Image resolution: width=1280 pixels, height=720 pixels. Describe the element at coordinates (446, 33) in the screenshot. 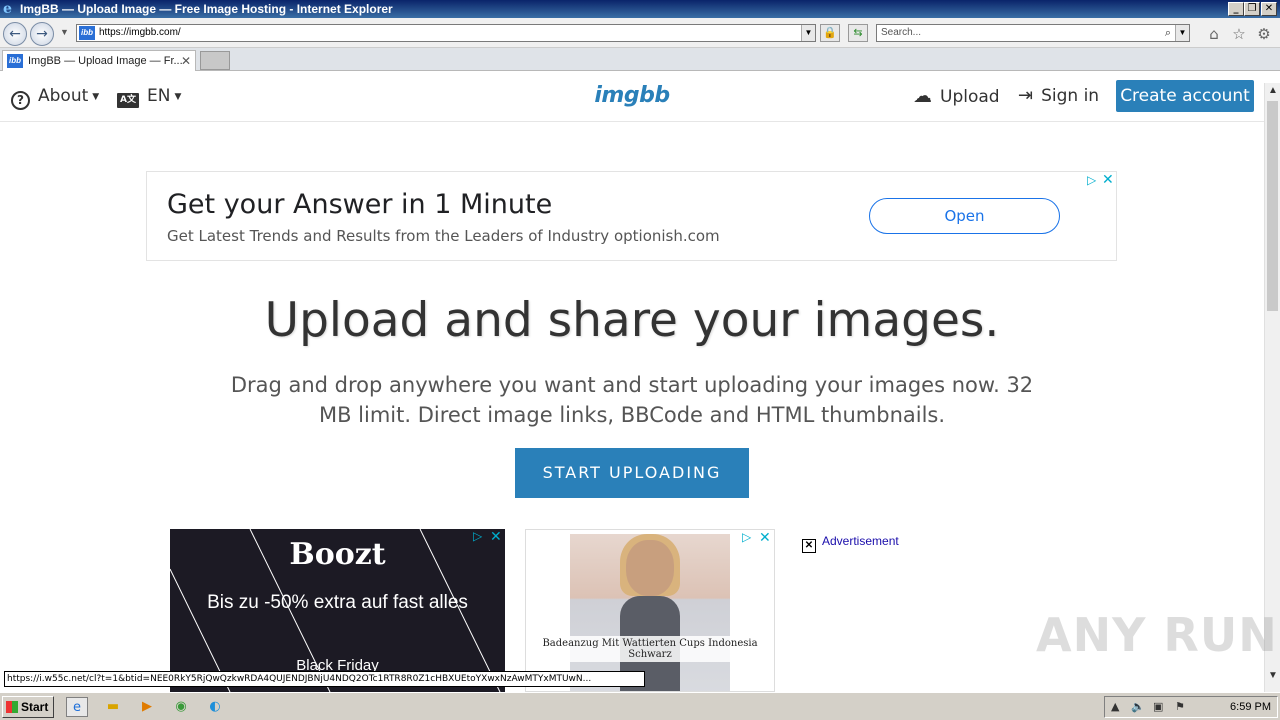

I see `address-bar: ibb https://imgbb.com/ ▼` at that location.